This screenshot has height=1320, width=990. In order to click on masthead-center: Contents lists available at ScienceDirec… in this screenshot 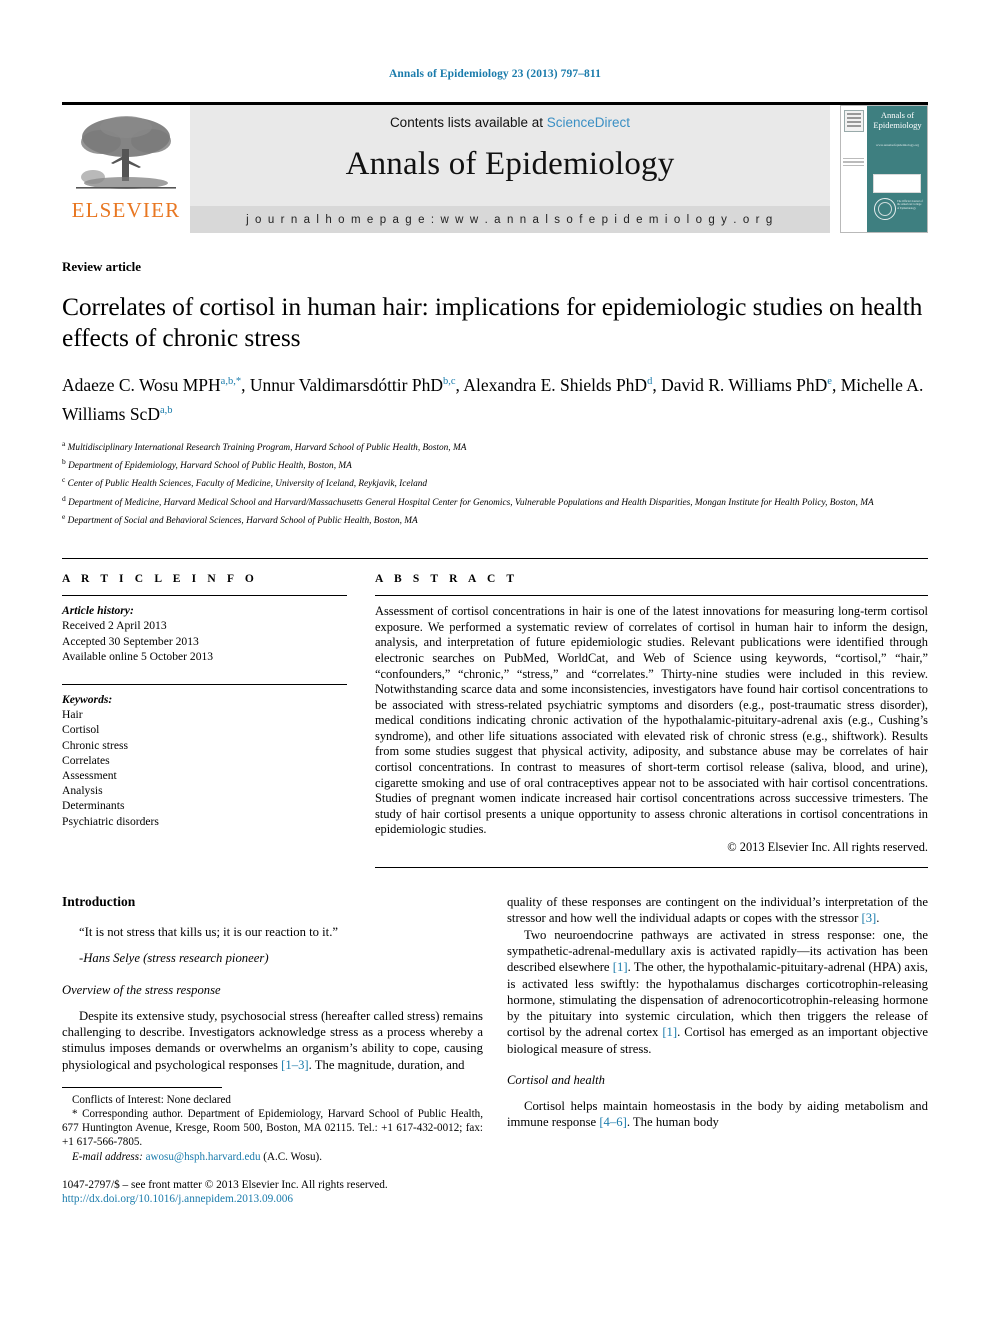, I will do `click(510, 169)`.